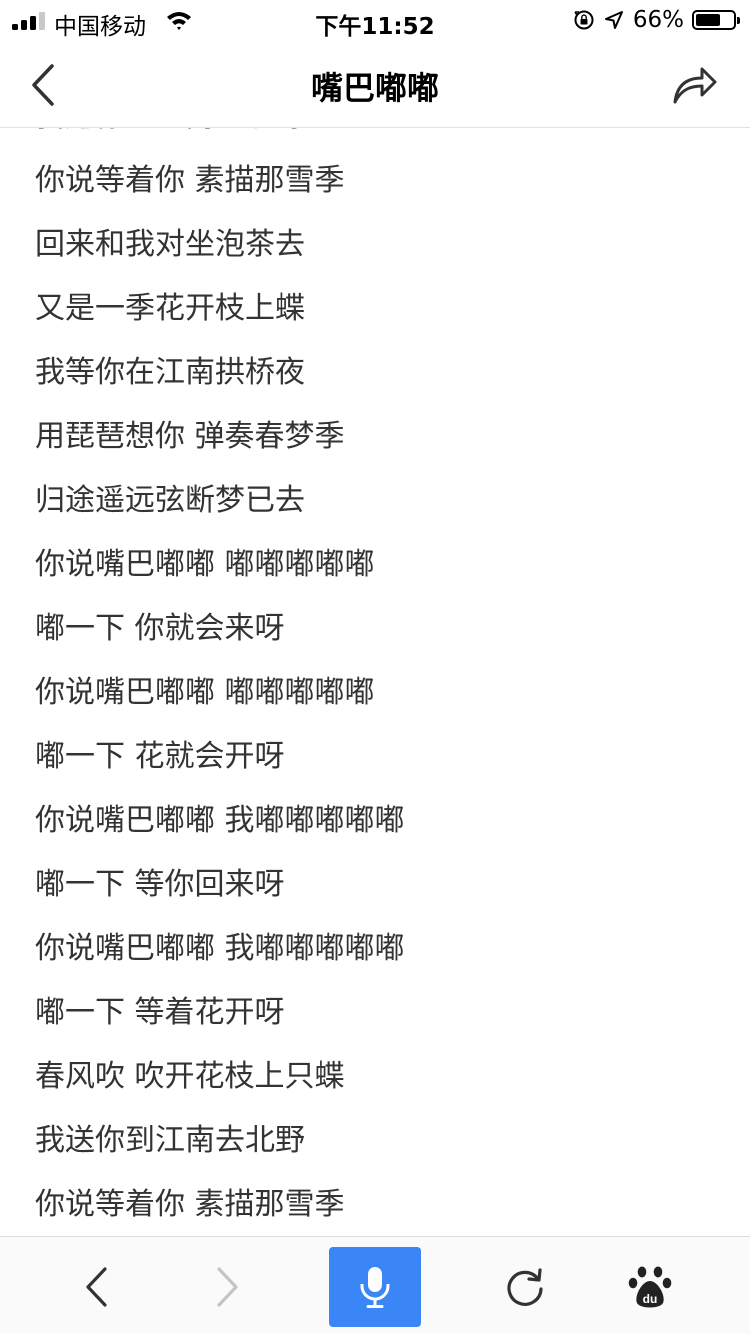 This screenshot has height=1334, width=750. What do you see at coordinates (190, 1076) in the screenshot?
I see `lyric-line: 春风吹 吹开花枝上只蝶` at bounding box center [190, 1076].